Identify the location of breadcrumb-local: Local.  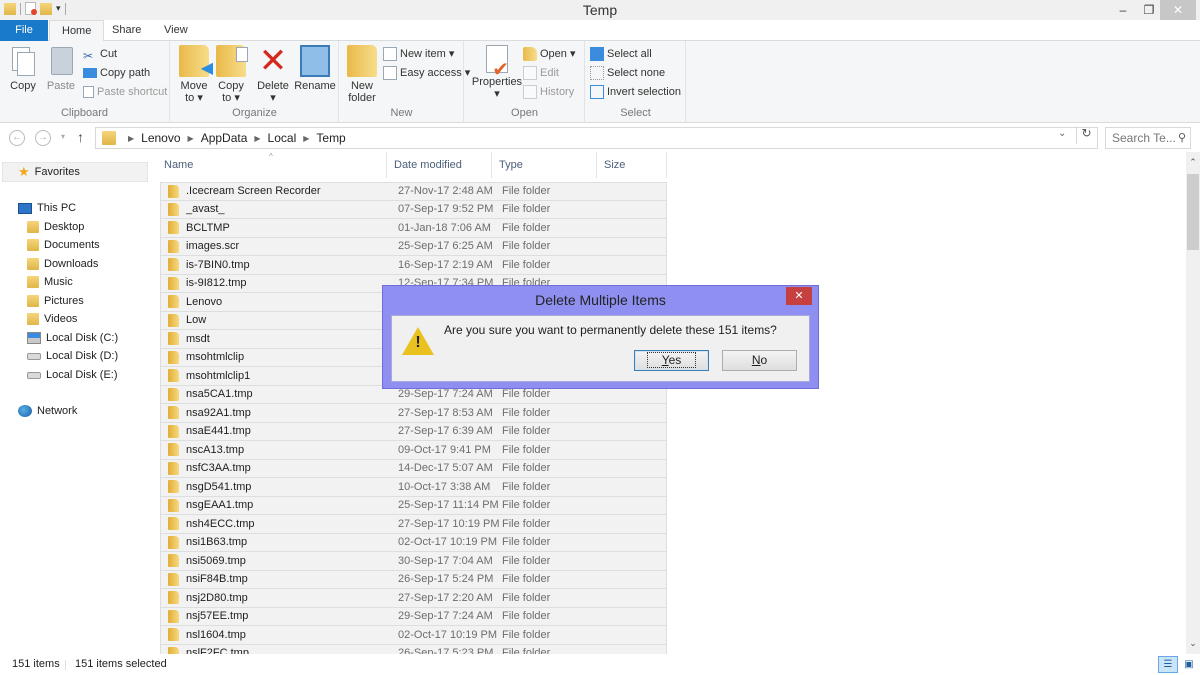
(282, 138).